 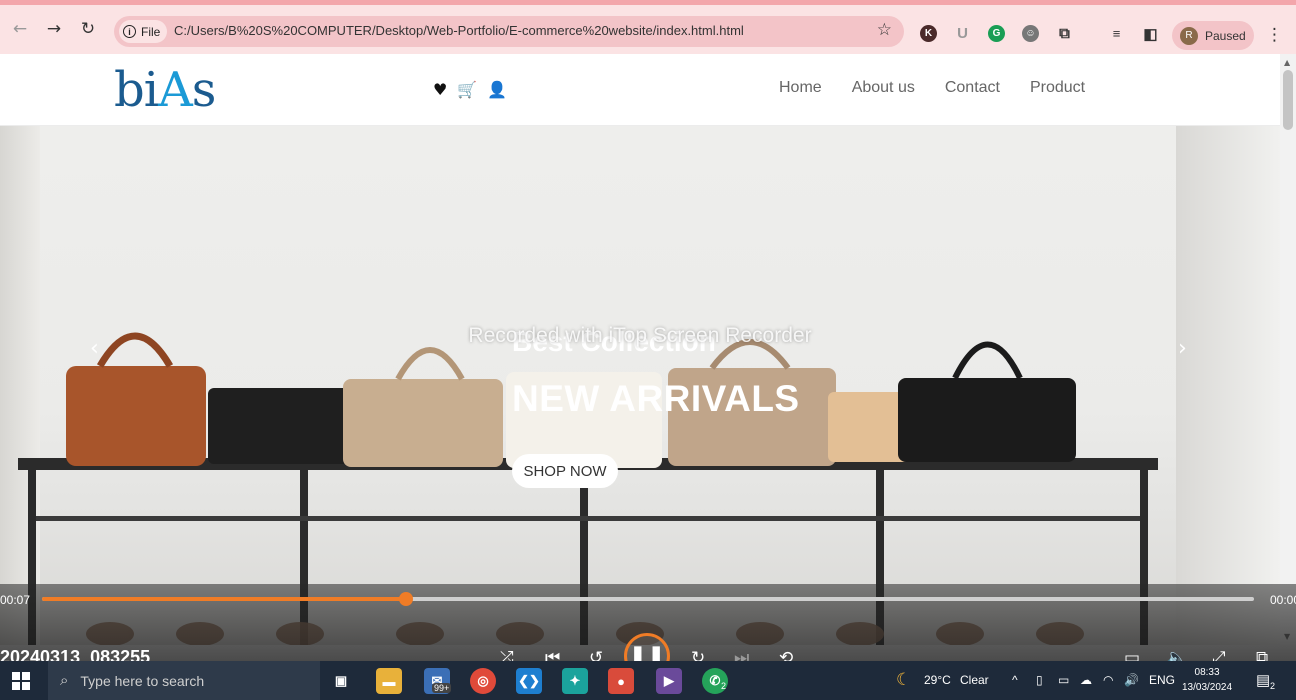 What do you see at coordinates (1189, 35) in the screenshot?
I see `avatar: R` at bounding box center [1189, 35].